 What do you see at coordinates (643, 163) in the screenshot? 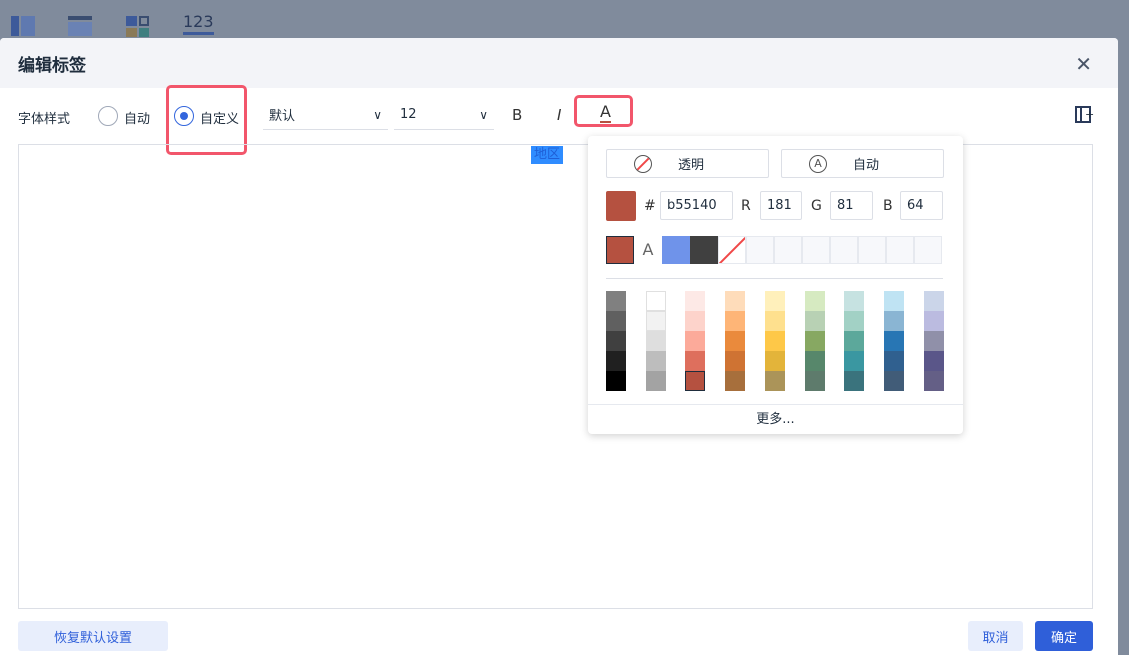
I see `transparent-icon` at bounding box center [643, 163].